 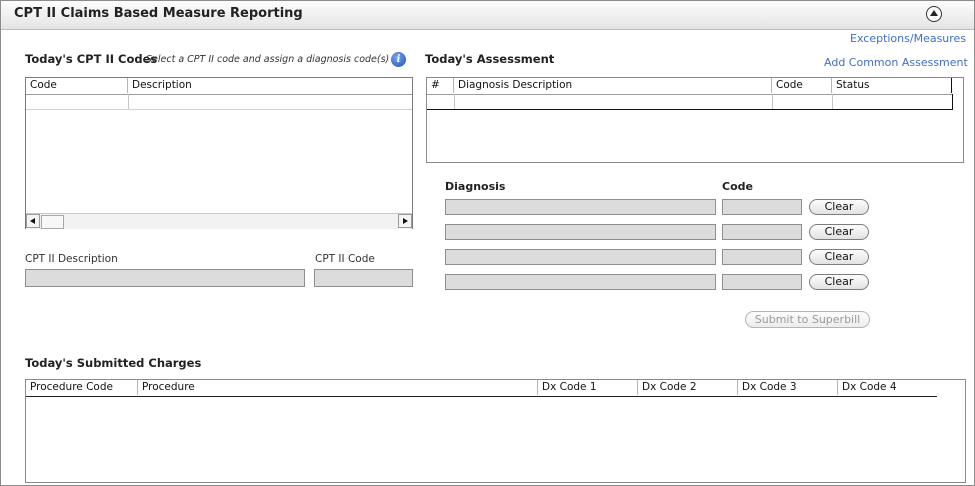 What do you see at coordinates (688, 387) in the screenshot?
I see `column-header-dx-code-2: Dx Code 2` at bounding box center [688, 387].